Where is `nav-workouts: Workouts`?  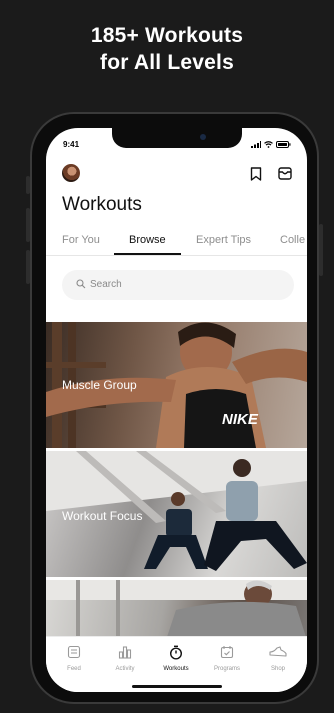
nav-workouts: Workouts is located at coordinates (176, 658).